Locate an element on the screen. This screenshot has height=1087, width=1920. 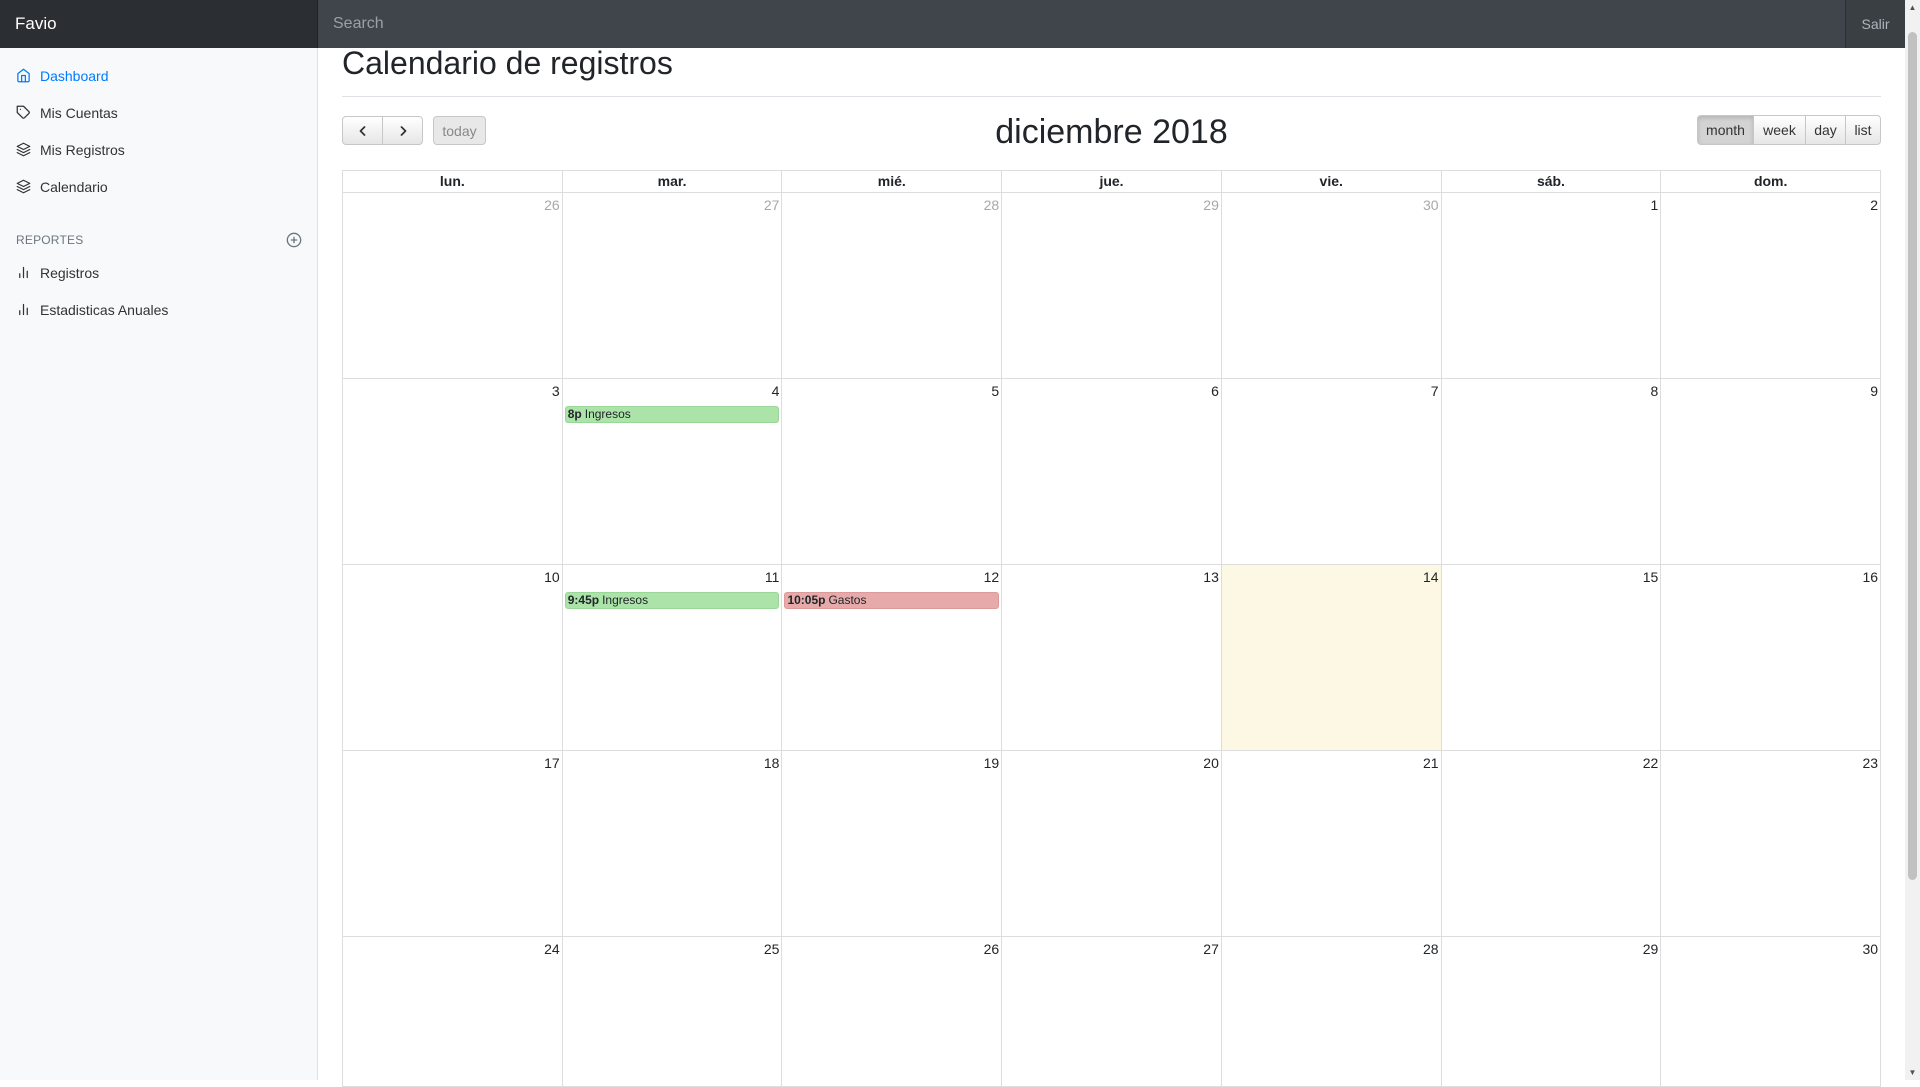
day-number: 14 is located at coordinates (1431, 577).